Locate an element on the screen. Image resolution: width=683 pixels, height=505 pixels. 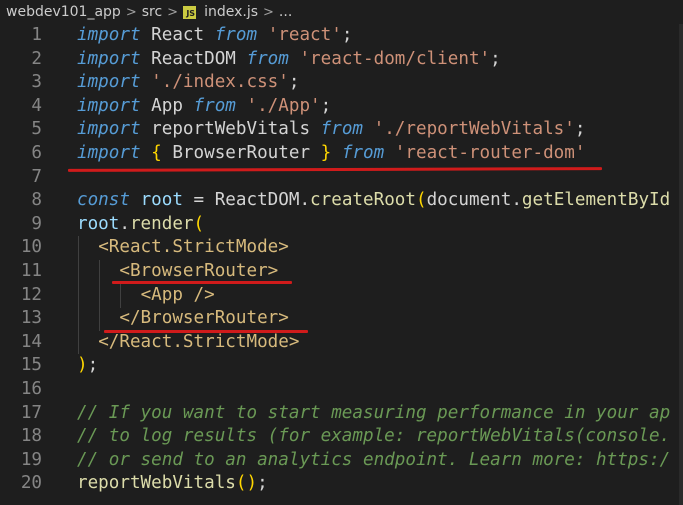
code-line: 3 import './index.css'; is located at coordinates (341, 83).